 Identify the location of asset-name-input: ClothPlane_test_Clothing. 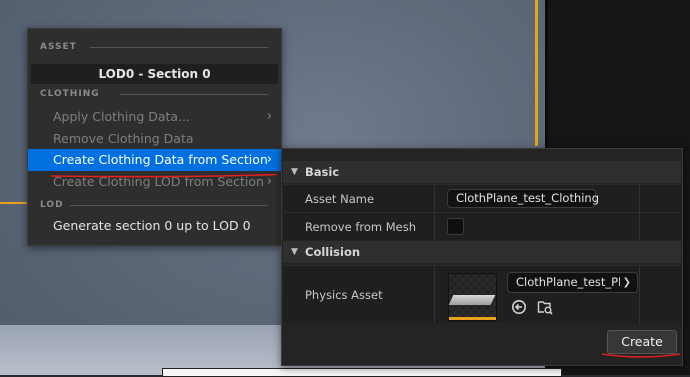
(523, 198).